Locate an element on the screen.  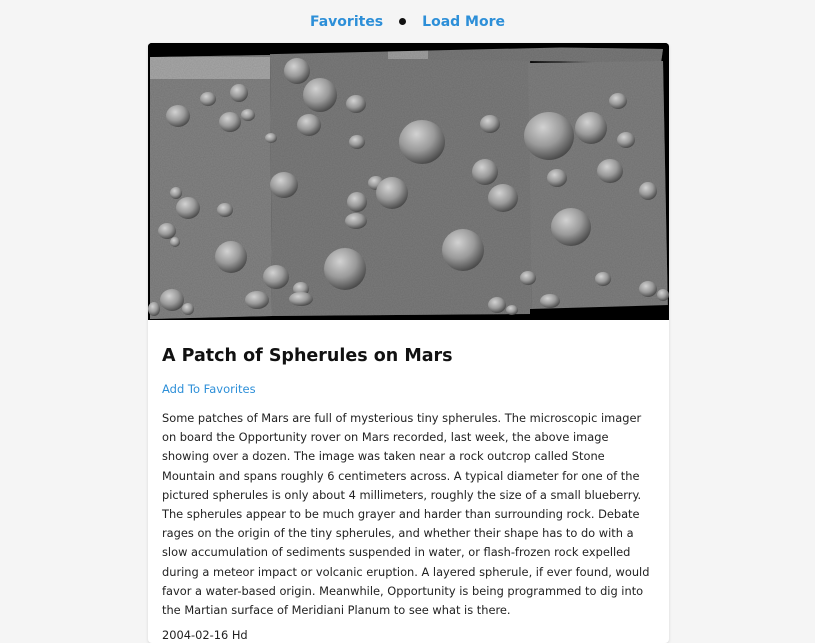
top-nav: Favorites Load More is located at coordinates (407, 21).